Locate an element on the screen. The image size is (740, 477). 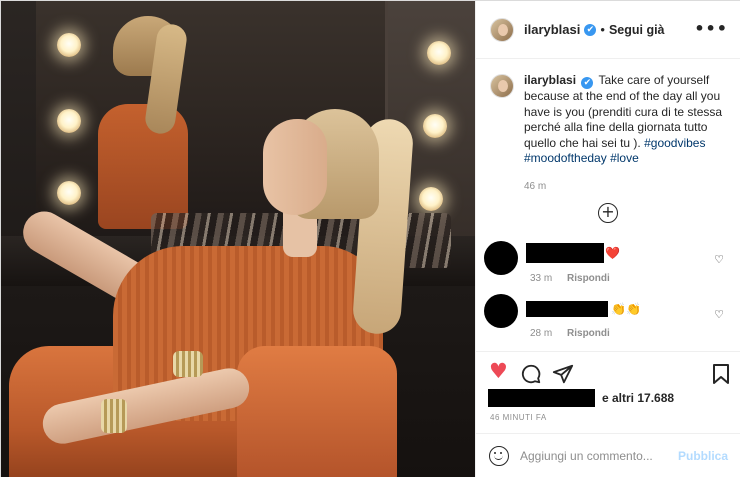
comment-item: ❤️ 33 m Rispondi ♡ is located at coordinates (609, 263).